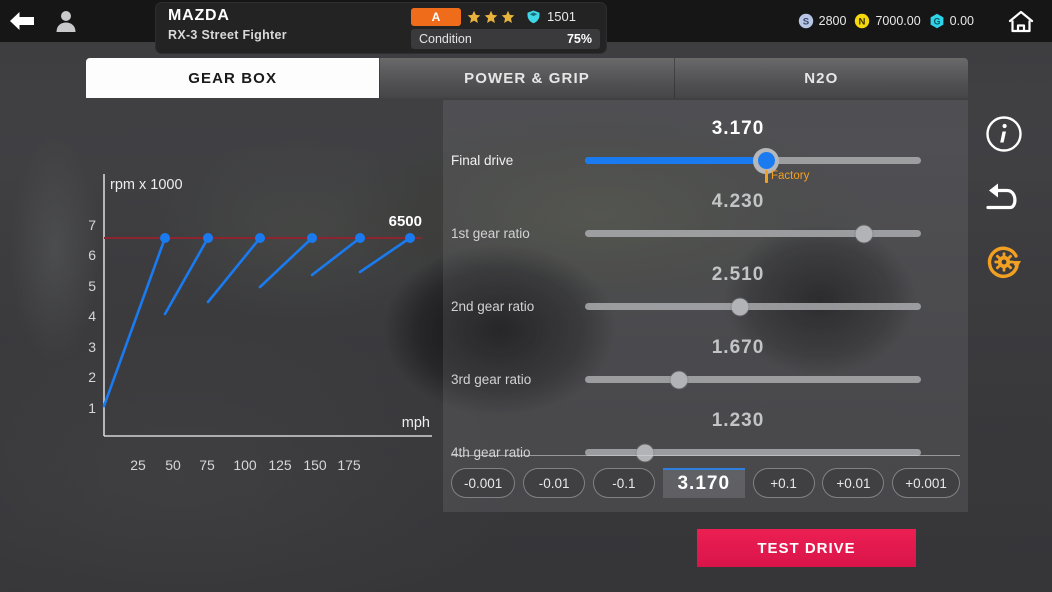 Image resolution: width=1052 pixels, height=592 pixels. I want to click on chart-gear-lines, so click(257, 322).